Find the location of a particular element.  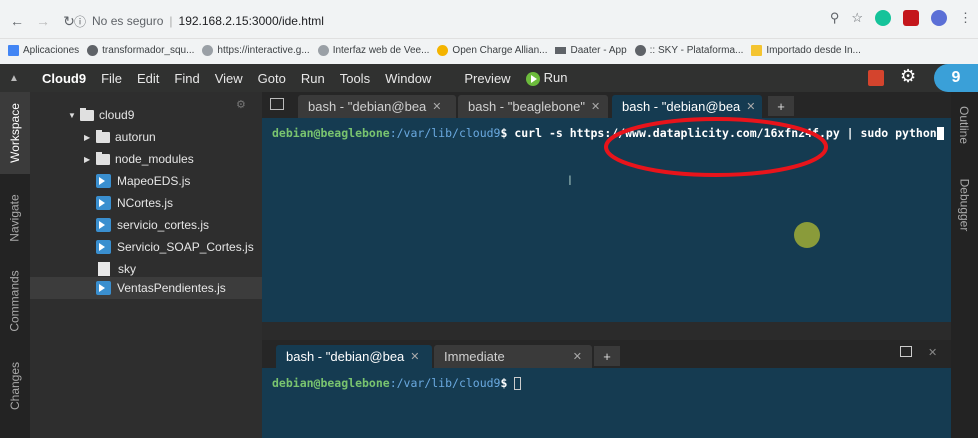

collapse-up-icon: ▲ is located at coordinates (14, 78).